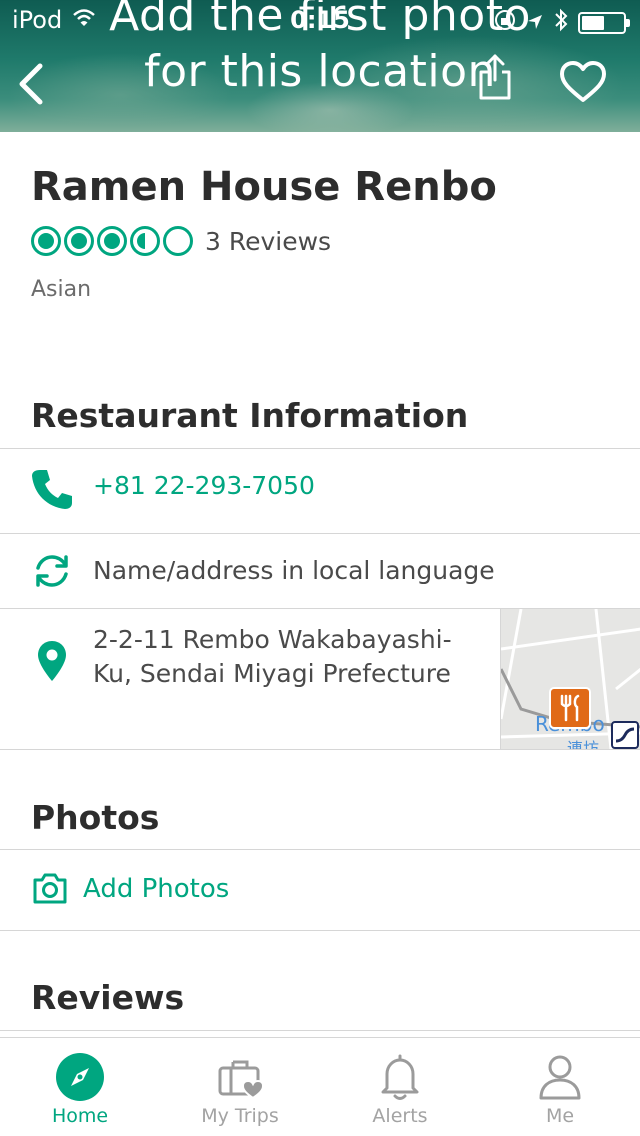 This screenshot has width=640, height=1136. What do you see at coordinates (52, 663) in the screenshot?
I see `map-pin-icon` at bounding box center [52, 663].